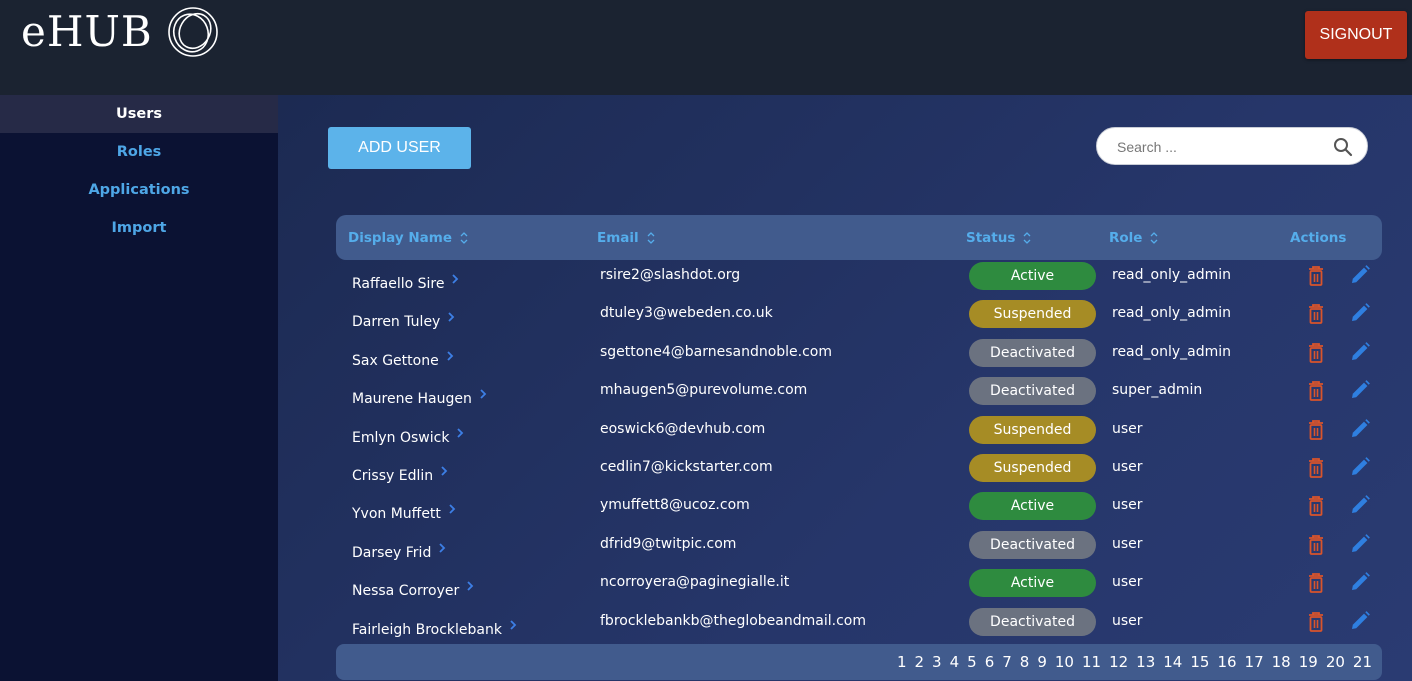 Image resolution: width=1412 pixels, height=681 pixels. What do you see at coordinates (139, 190) in the screenshot?
I see `sidebar-item-applications: Applications` at bounding box center [139, 190].